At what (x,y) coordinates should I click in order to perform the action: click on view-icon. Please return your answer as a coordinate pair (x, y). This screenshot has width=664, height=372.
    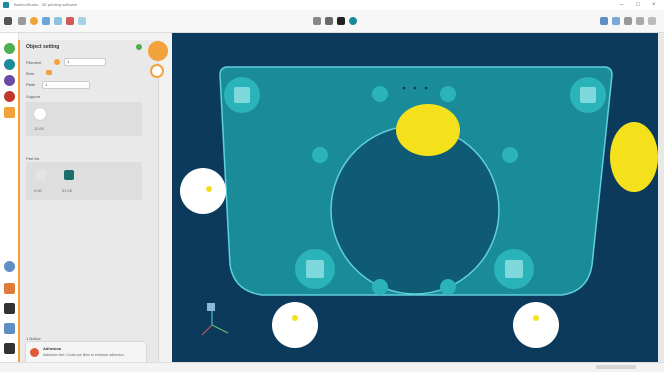
    Looking at the image, I should click on (616, 21).